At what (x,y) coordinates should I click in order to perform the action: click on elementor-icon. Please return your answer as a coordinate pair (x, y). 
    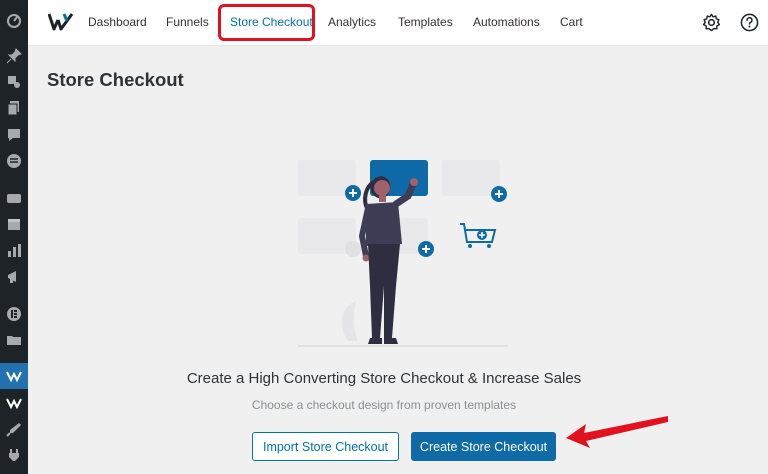
    Looking at the image, I should click on (14, 314).